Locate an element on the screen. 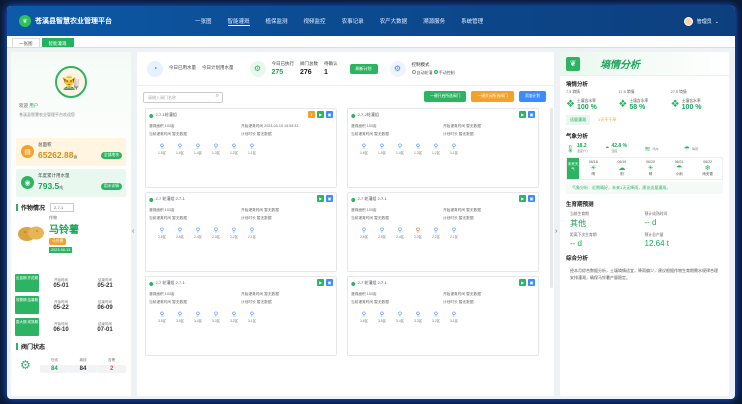 This screenshot has height=404, width=742. stage-button: 出苗期 开花期 is located at coordinates (27, 283).